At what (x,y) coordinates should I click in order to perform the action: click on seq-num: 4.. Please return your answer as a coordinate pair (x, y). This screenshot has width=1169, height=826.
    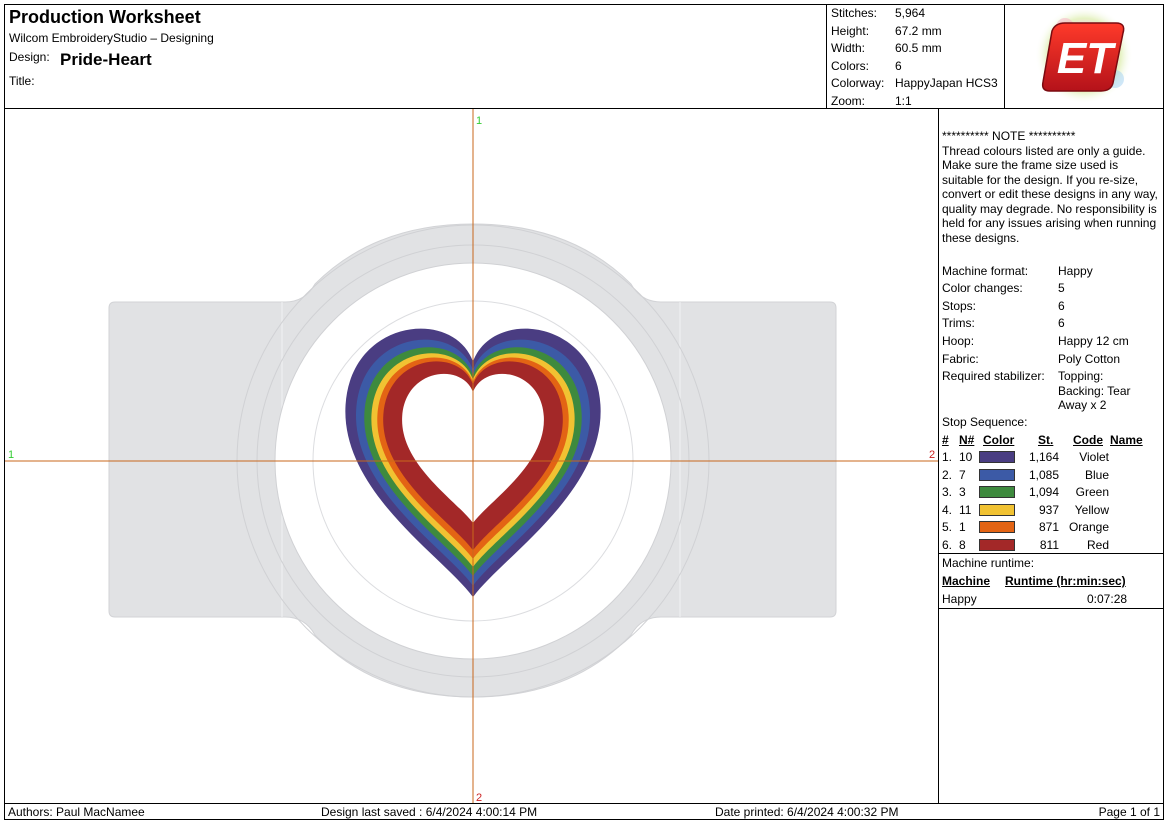
    Looking at the image, I should click on (947, 509).